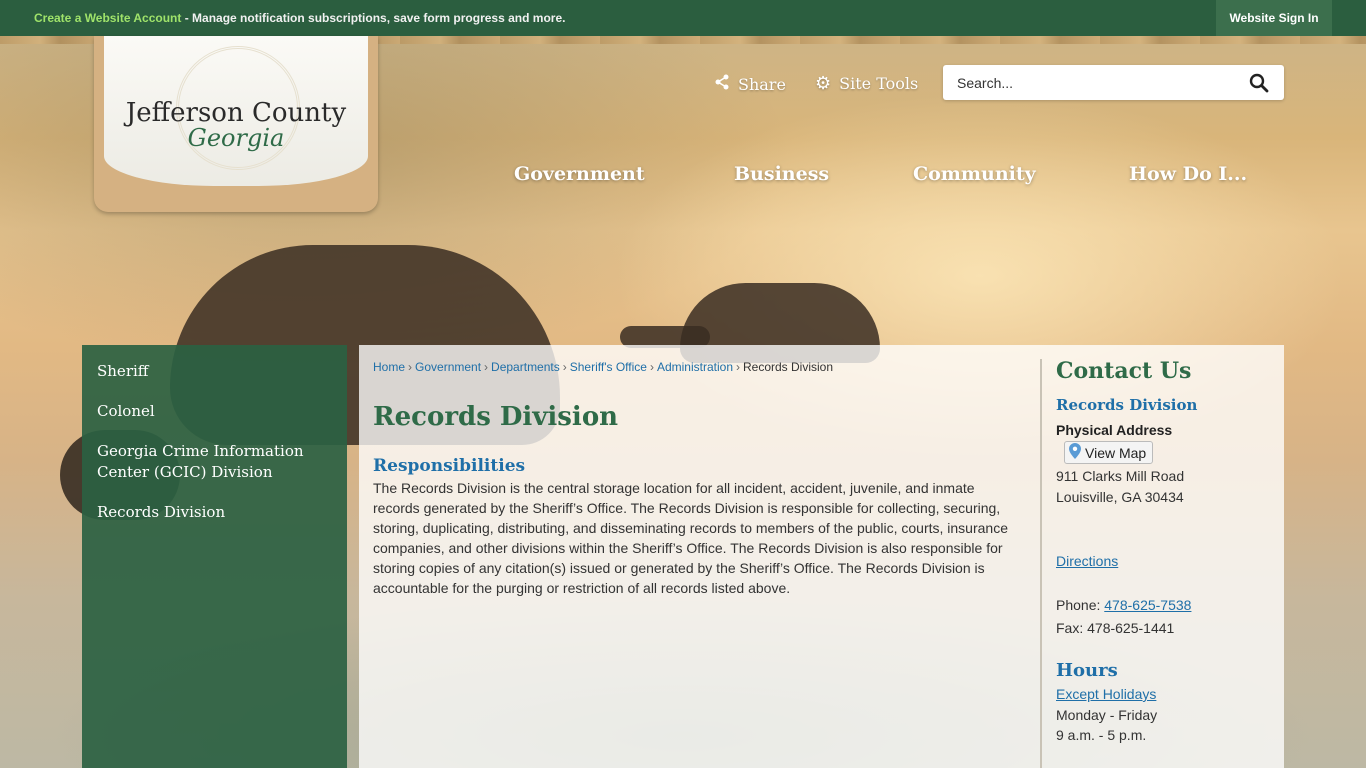  What do you see at coordinates (1259, 83) in the screenshot?
I see `search-icon` at bounding box center [1259, 83].